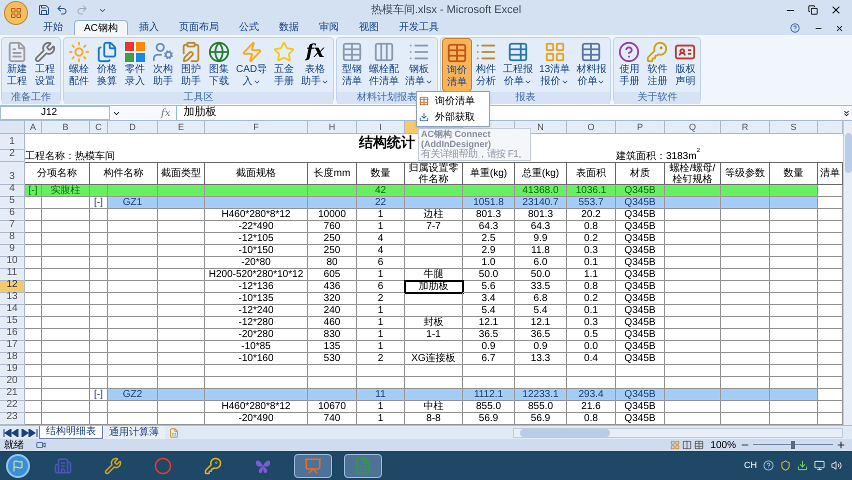  What do you see at coordinates (847, 273) in the screenshot?
I see `vertical-scrollbar` at bounding box center [847, 273].